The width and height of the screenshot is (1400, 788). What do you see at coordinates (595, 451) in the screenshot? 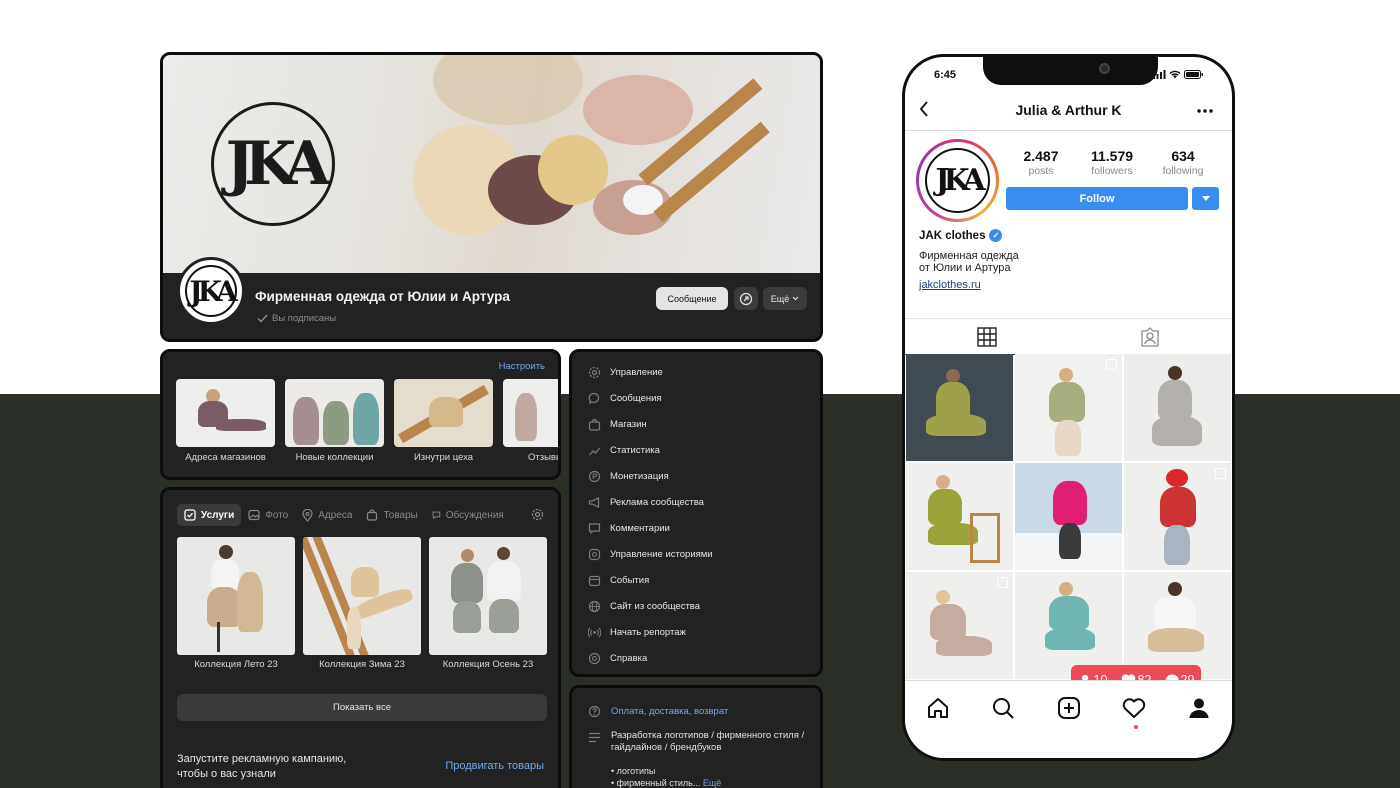
I see `chart-icon` at bounding box center [595, 451].